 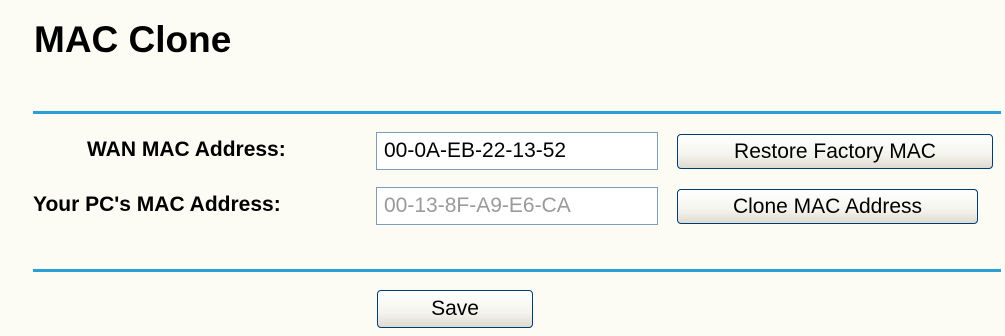 I want to click on bottom-divider, so click(x=517, y=270).